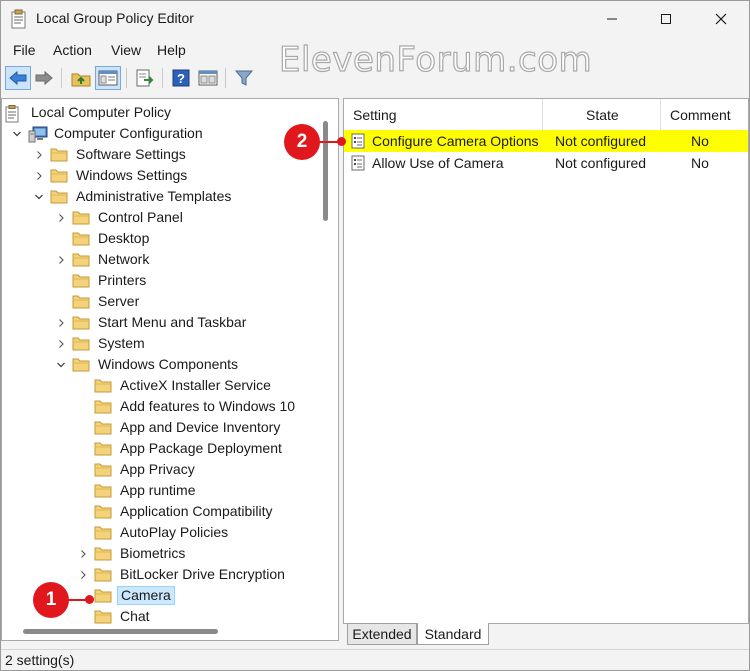 This screenshot has height=671, width=750. I want to click on status-bar: 2 setting(s), so click(375, 659).